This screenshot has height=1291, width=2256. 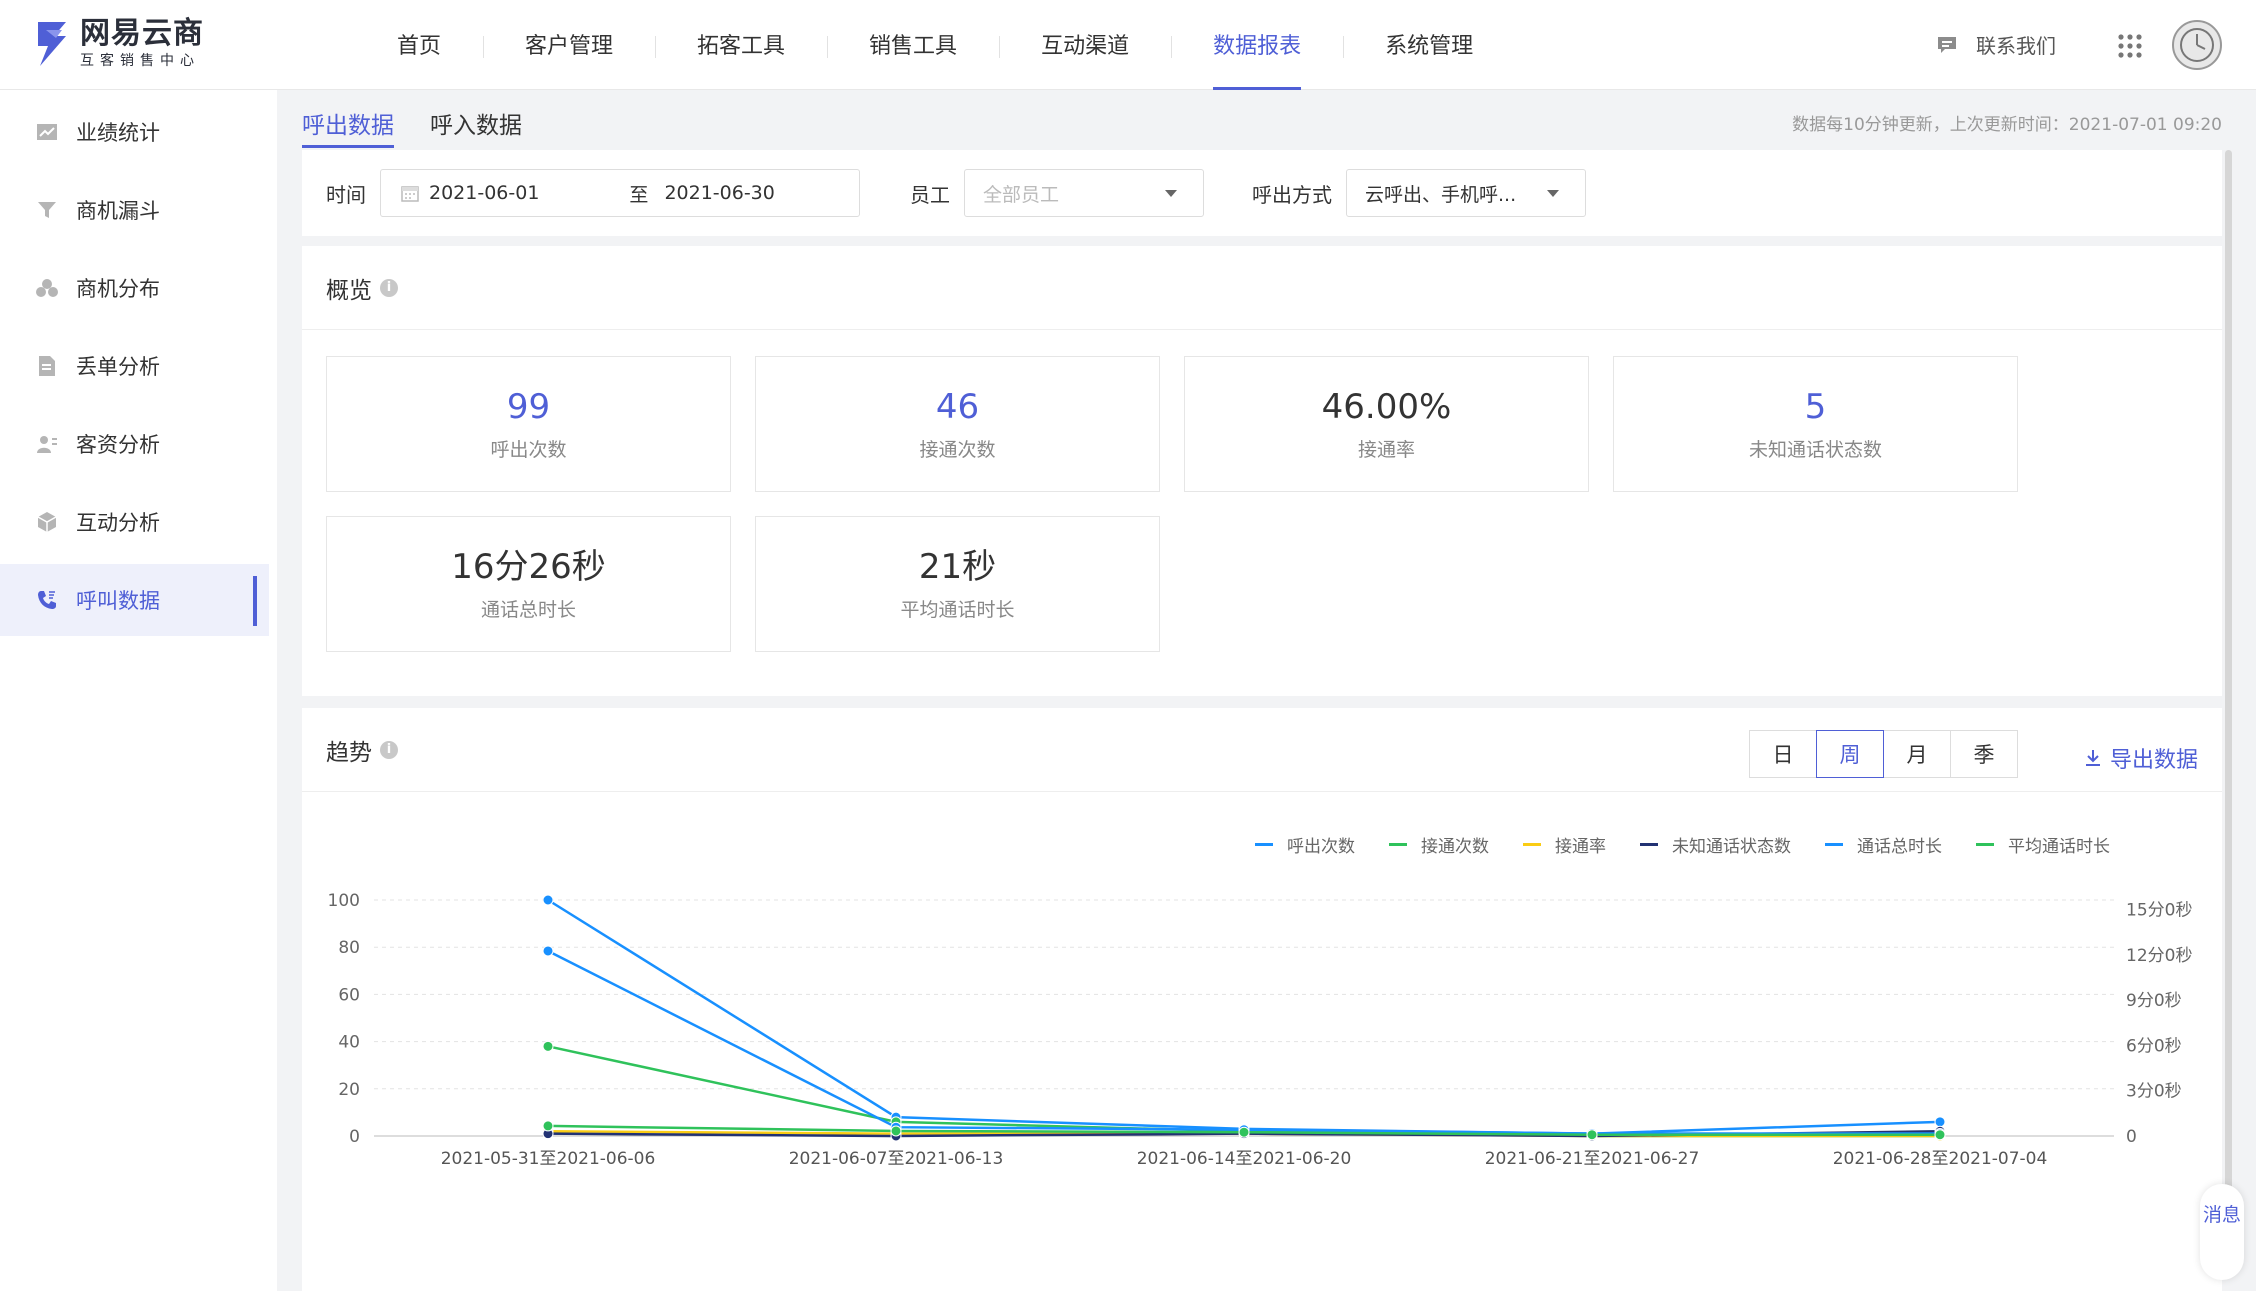 What do you see at coordinates (1592, 1159) in the screenshot?
I see `x-axis-tick: 2021-06-21至2021-06-27` at bounding box center [1592, 1159].